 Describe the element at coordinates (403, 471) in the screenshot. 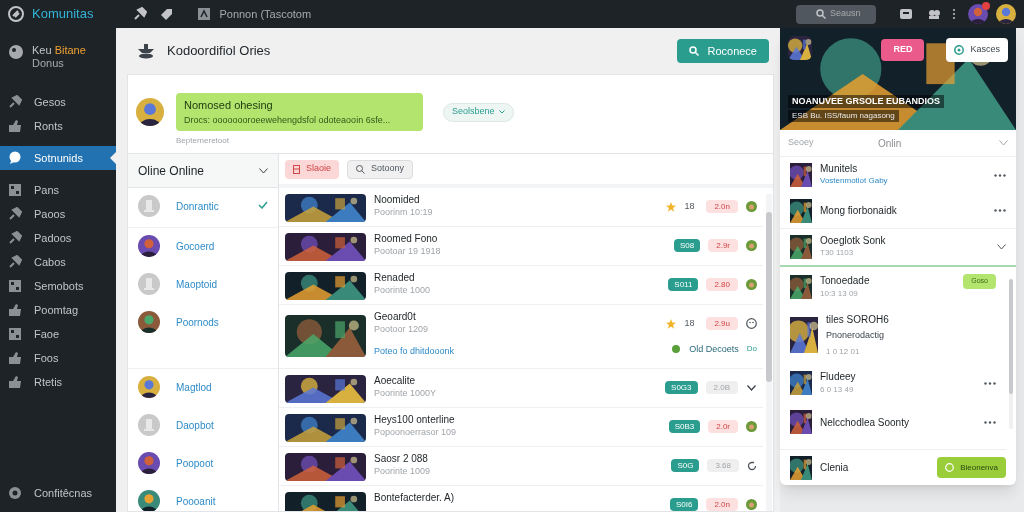

I see `row-subtitle: Poorinte 1009` at that location.